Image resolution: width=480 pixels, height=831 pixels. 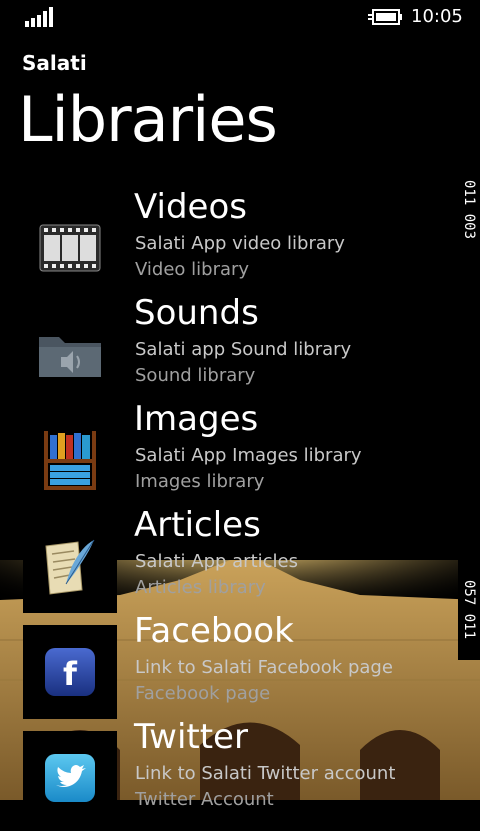 What do you see at coordinates (70, 248) in the screenshot?
I see `film-icon` at bounding box center [70, 248].